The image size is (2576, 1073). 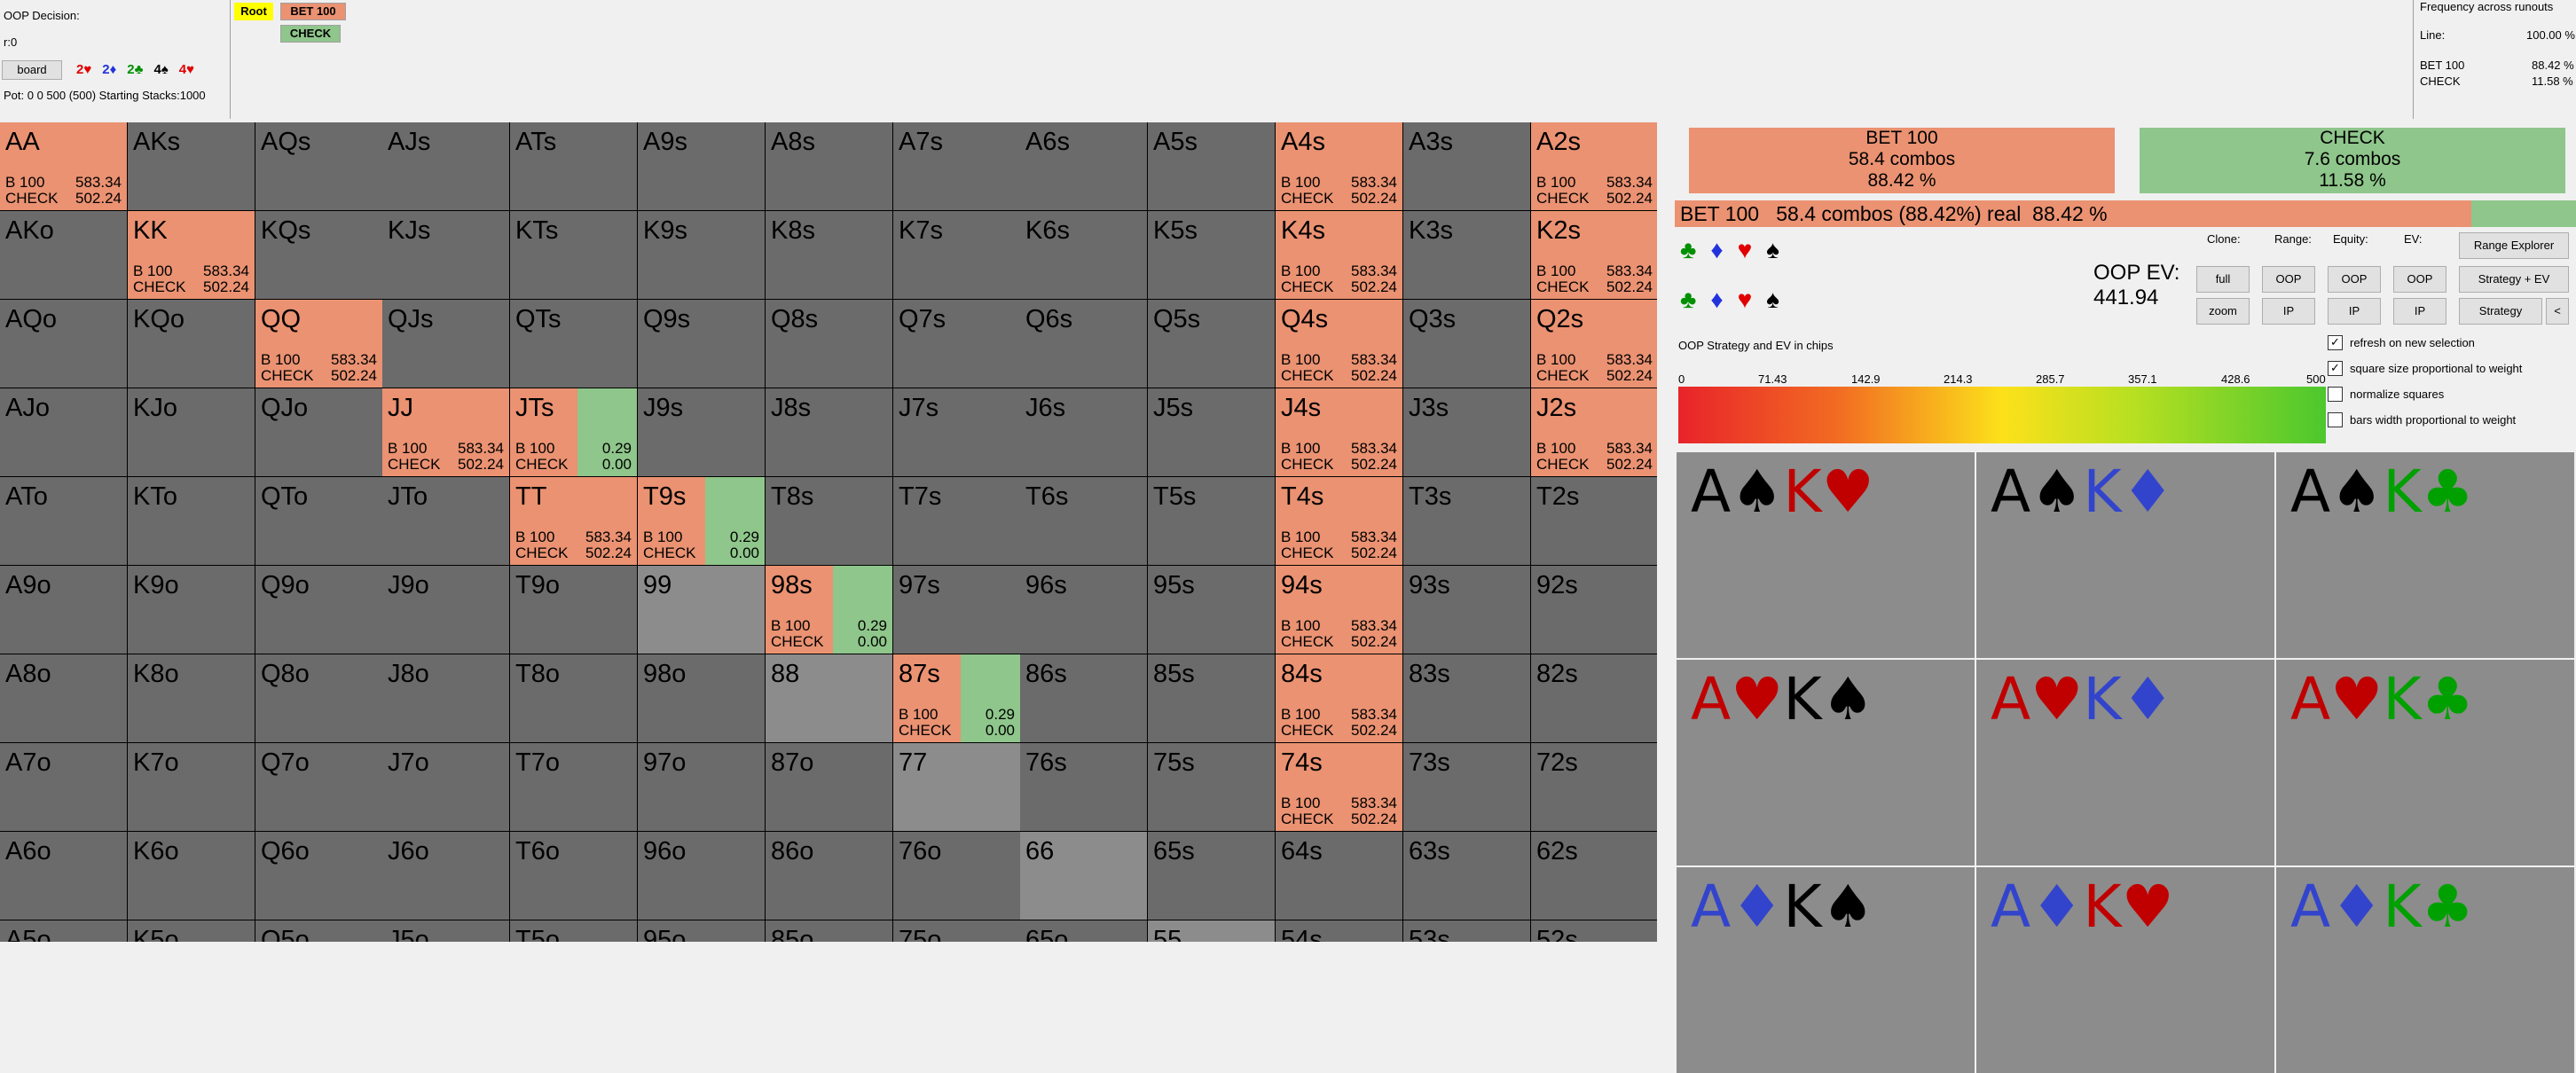 What do you see at coordinates (191, 344) in the screenshot?
I see `hand-cell: KQo` at bounding box center [191, 344].